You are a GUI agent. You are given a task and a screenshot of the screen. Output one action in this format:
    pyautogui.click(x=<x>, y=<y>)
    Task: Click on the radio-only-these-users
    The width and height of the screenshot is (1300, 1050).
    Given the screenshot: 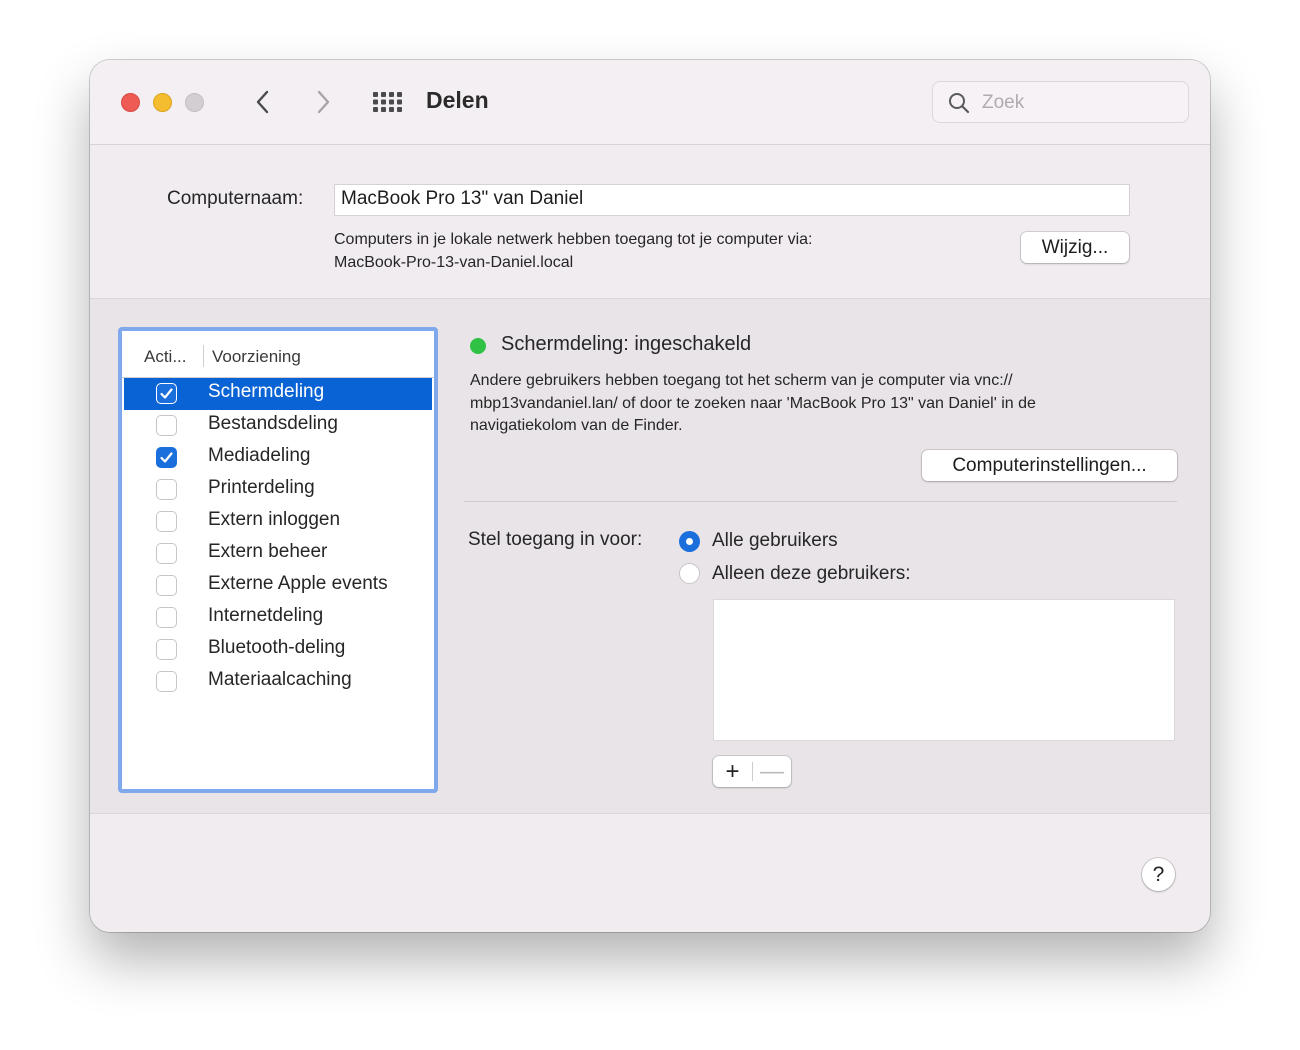 What is the action you would take?
    pyautogui.click(x=689, y=573)
    